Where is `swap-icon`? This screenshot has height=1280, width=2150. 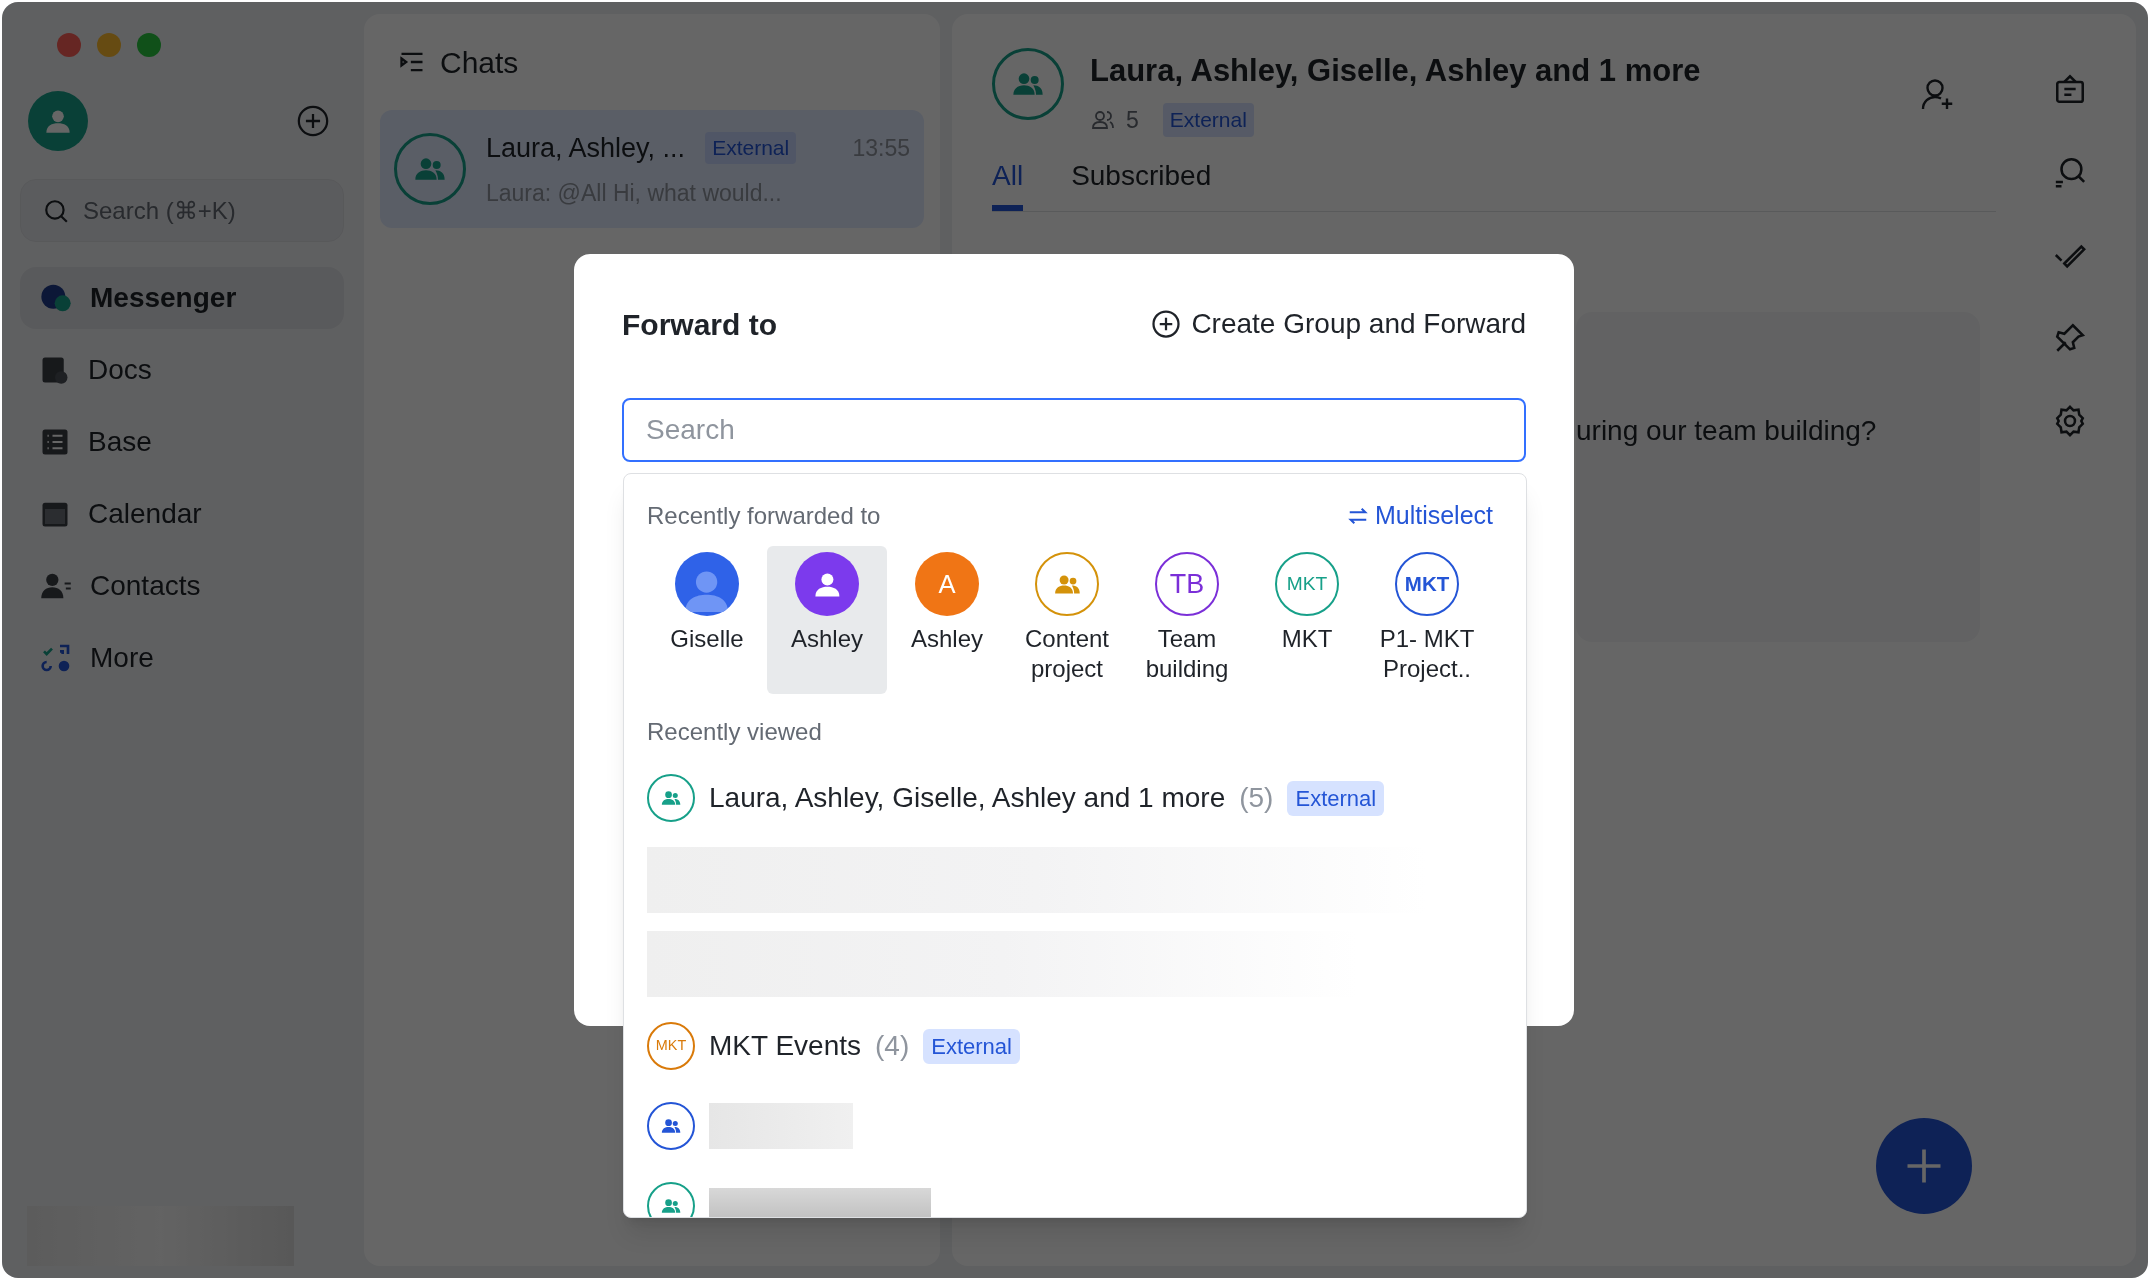
swap-icon is located at coordinates (1357, 516).